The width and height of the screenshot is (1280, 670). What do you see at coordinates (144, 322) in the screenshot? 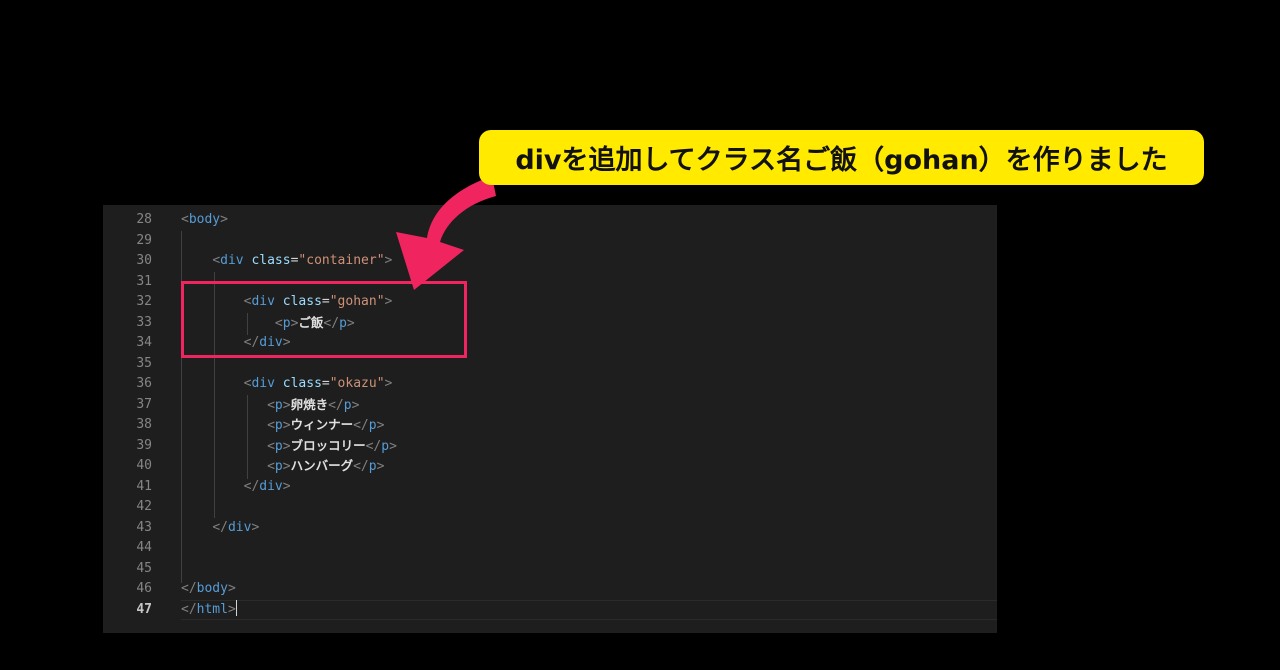
I see `line-number: 33` at bounding box center [144, 322].